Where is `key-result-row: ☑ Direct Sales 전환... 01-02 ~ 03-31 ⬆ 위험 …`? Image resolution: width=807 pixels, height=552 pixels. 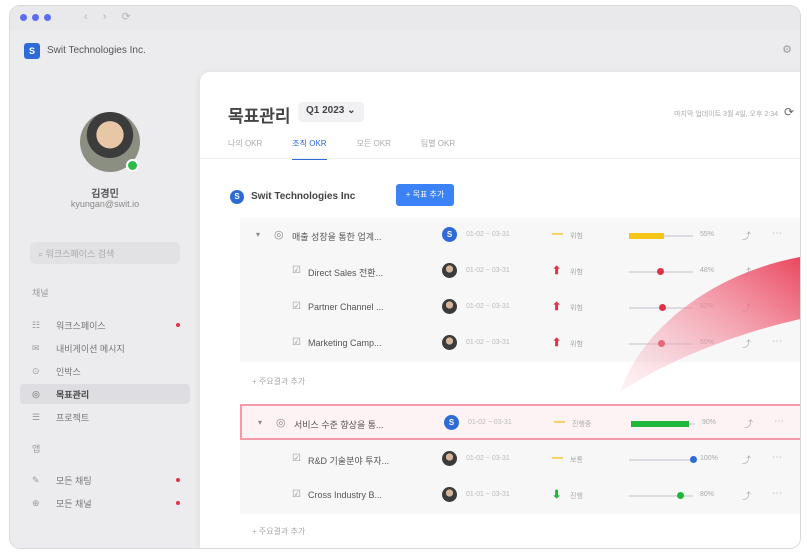 key-result-row: ☑ Direct Sales 전환... 01-02 ~ 03-31 ⬆ 위험 … is located at coordinates (520, 272).